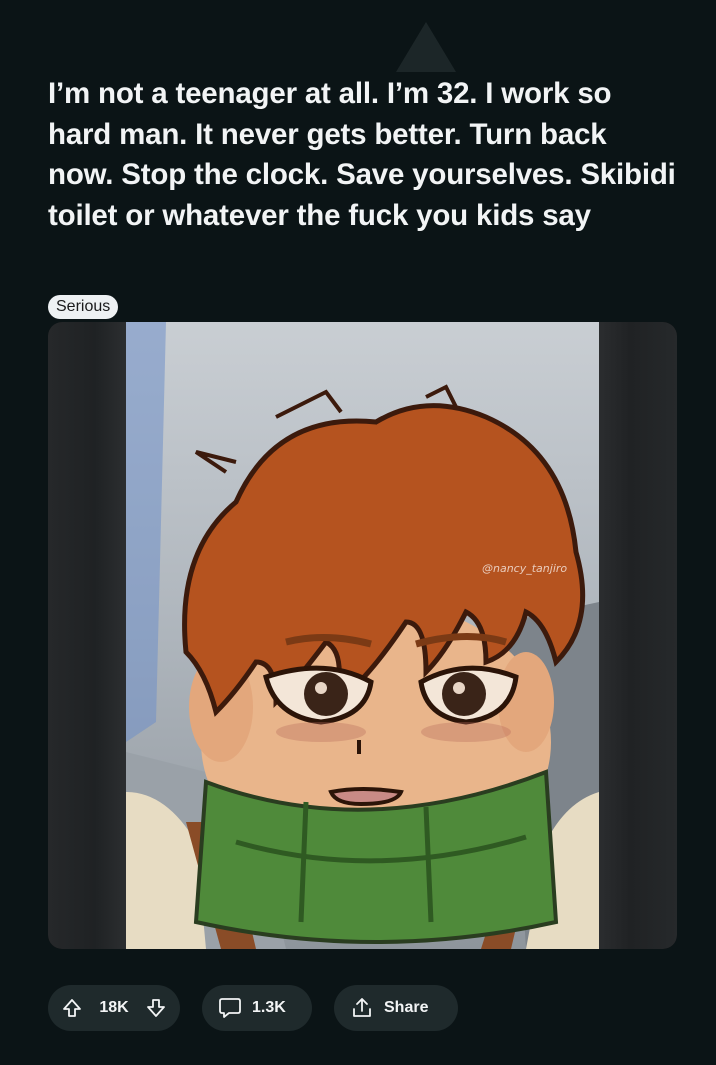 This screenshot has width=716, height=1065. What do you see at coordinates (72, 1008) in the screenshot?
I see `arrow-up-icon` at bounding box center [72, 1008].